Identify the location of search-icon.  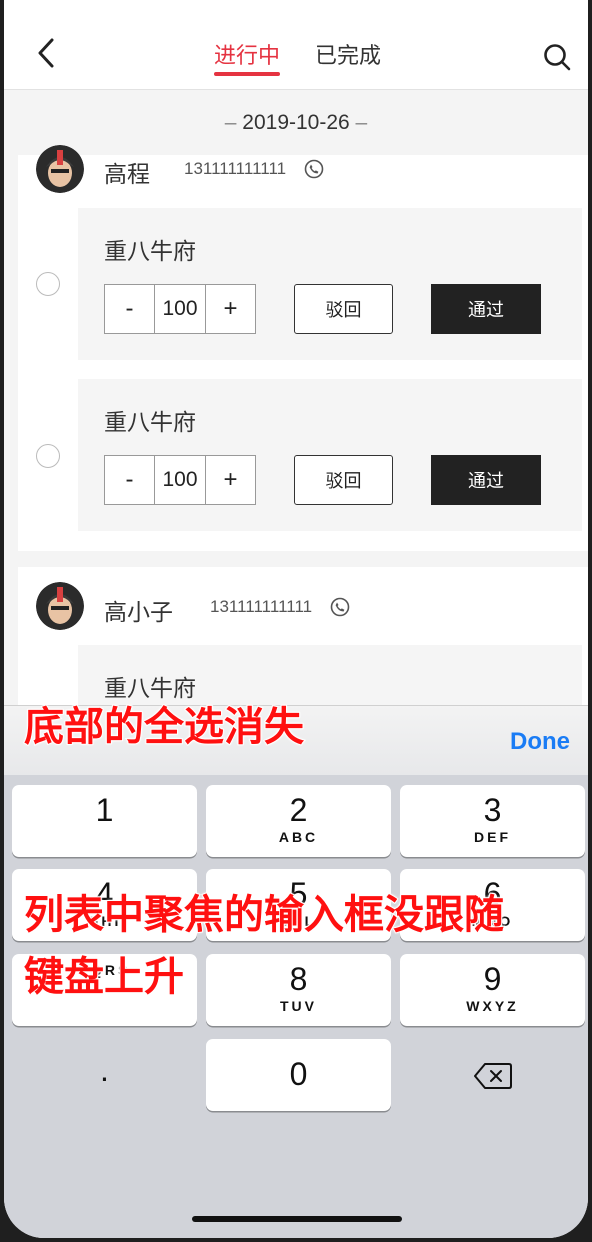
(557, 57).